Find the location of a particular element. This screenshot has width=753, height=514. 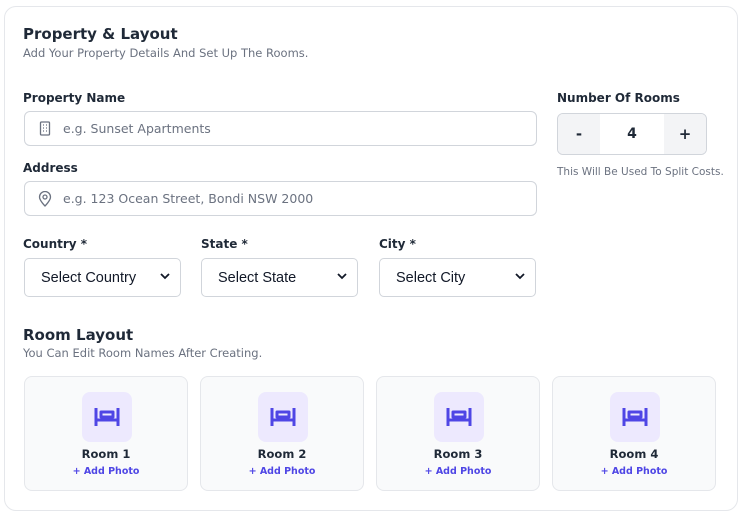

property-name-label: Property Name is located at coordinates (74, 98).